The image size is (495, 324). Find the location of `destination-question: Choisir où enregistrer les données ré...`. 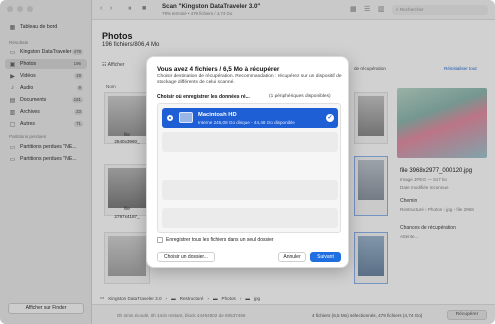

destination-question: Choisir où enregistrer les données ré... is located at coordinates (203, 97).